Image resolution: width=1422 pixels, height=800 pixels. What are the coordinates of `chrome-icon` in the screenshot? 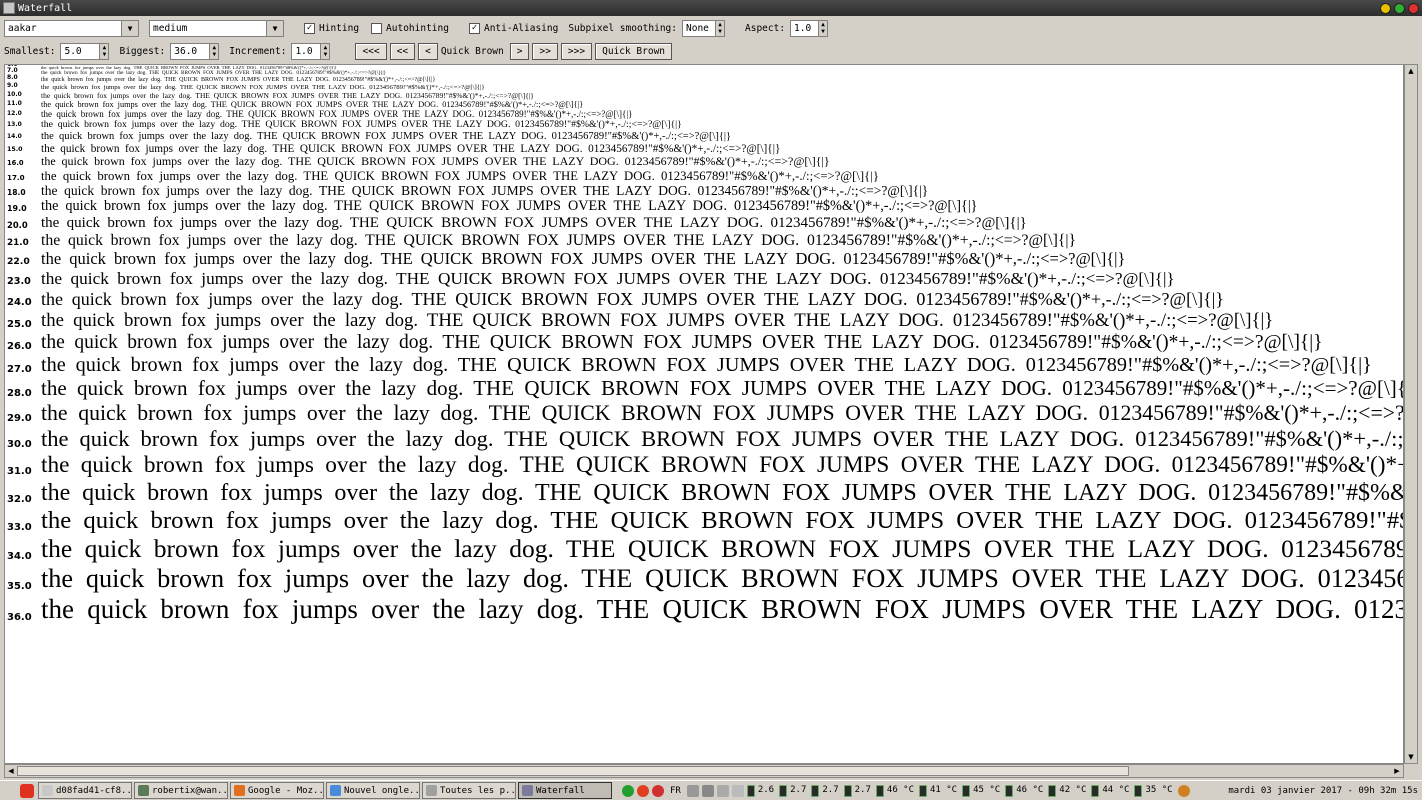 It's located at (643, 790).